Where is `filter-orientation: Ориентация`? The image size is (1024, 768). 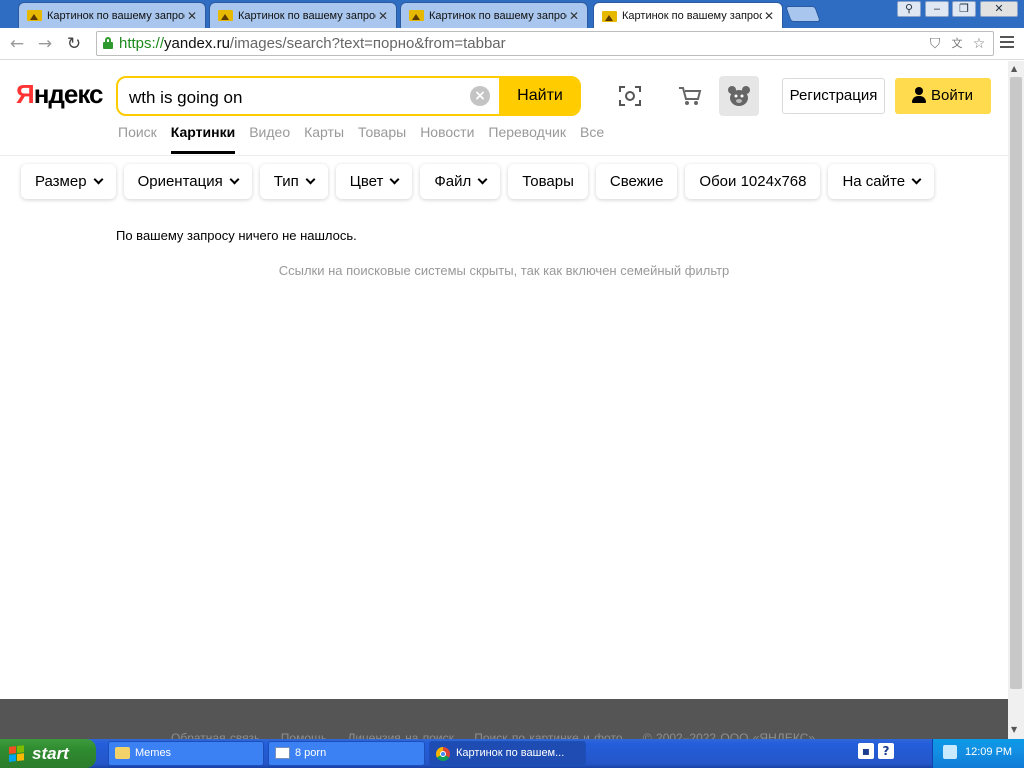 filter-orientation: Ориентация is located at coordinates (187, 181).